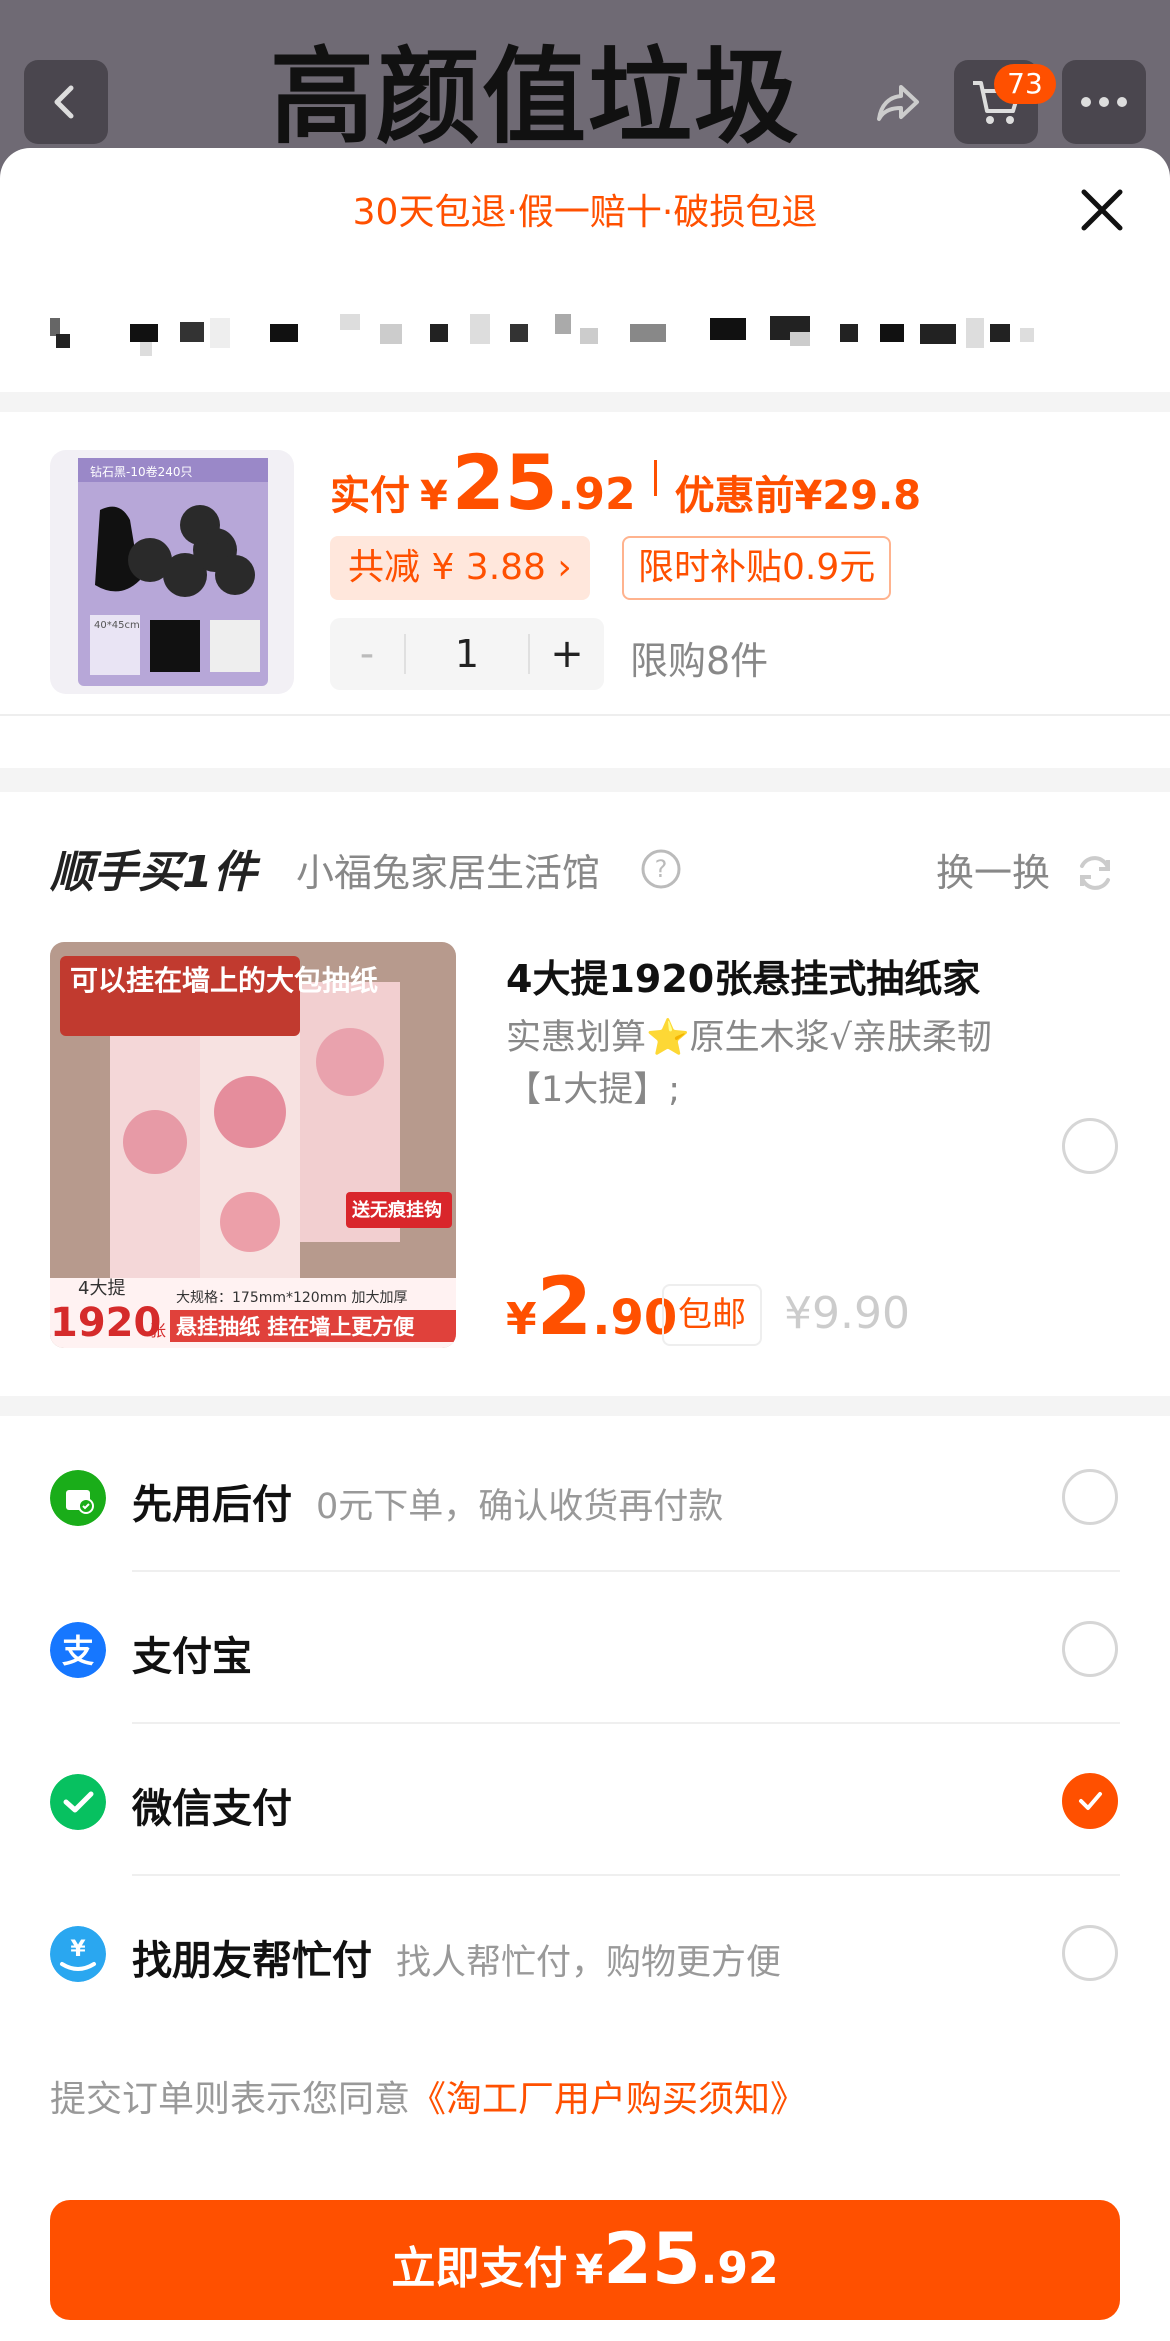 The image size is (1170, 2341). I want to click on more-icon, so click(1104, 102).